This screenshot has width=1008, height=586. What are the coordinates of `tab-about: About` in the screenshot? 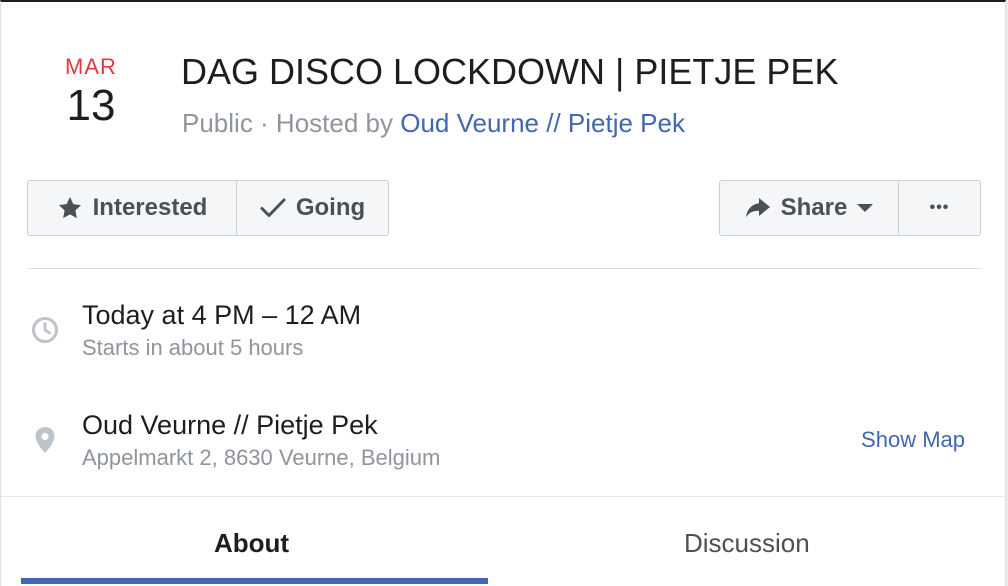 It's located at (251, 543).